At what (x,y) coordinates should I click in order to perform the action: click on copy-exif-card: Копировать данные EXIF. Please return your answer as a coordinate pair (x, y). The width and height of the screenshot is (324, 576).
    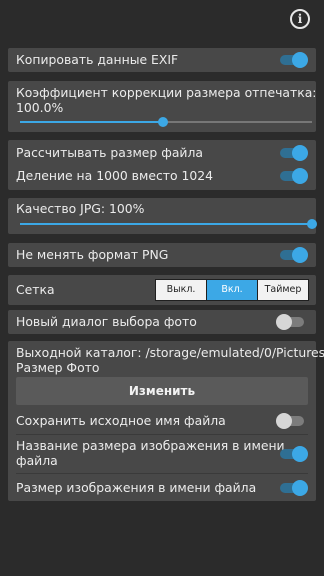
    Looking at the image, I should click on (162, 60).